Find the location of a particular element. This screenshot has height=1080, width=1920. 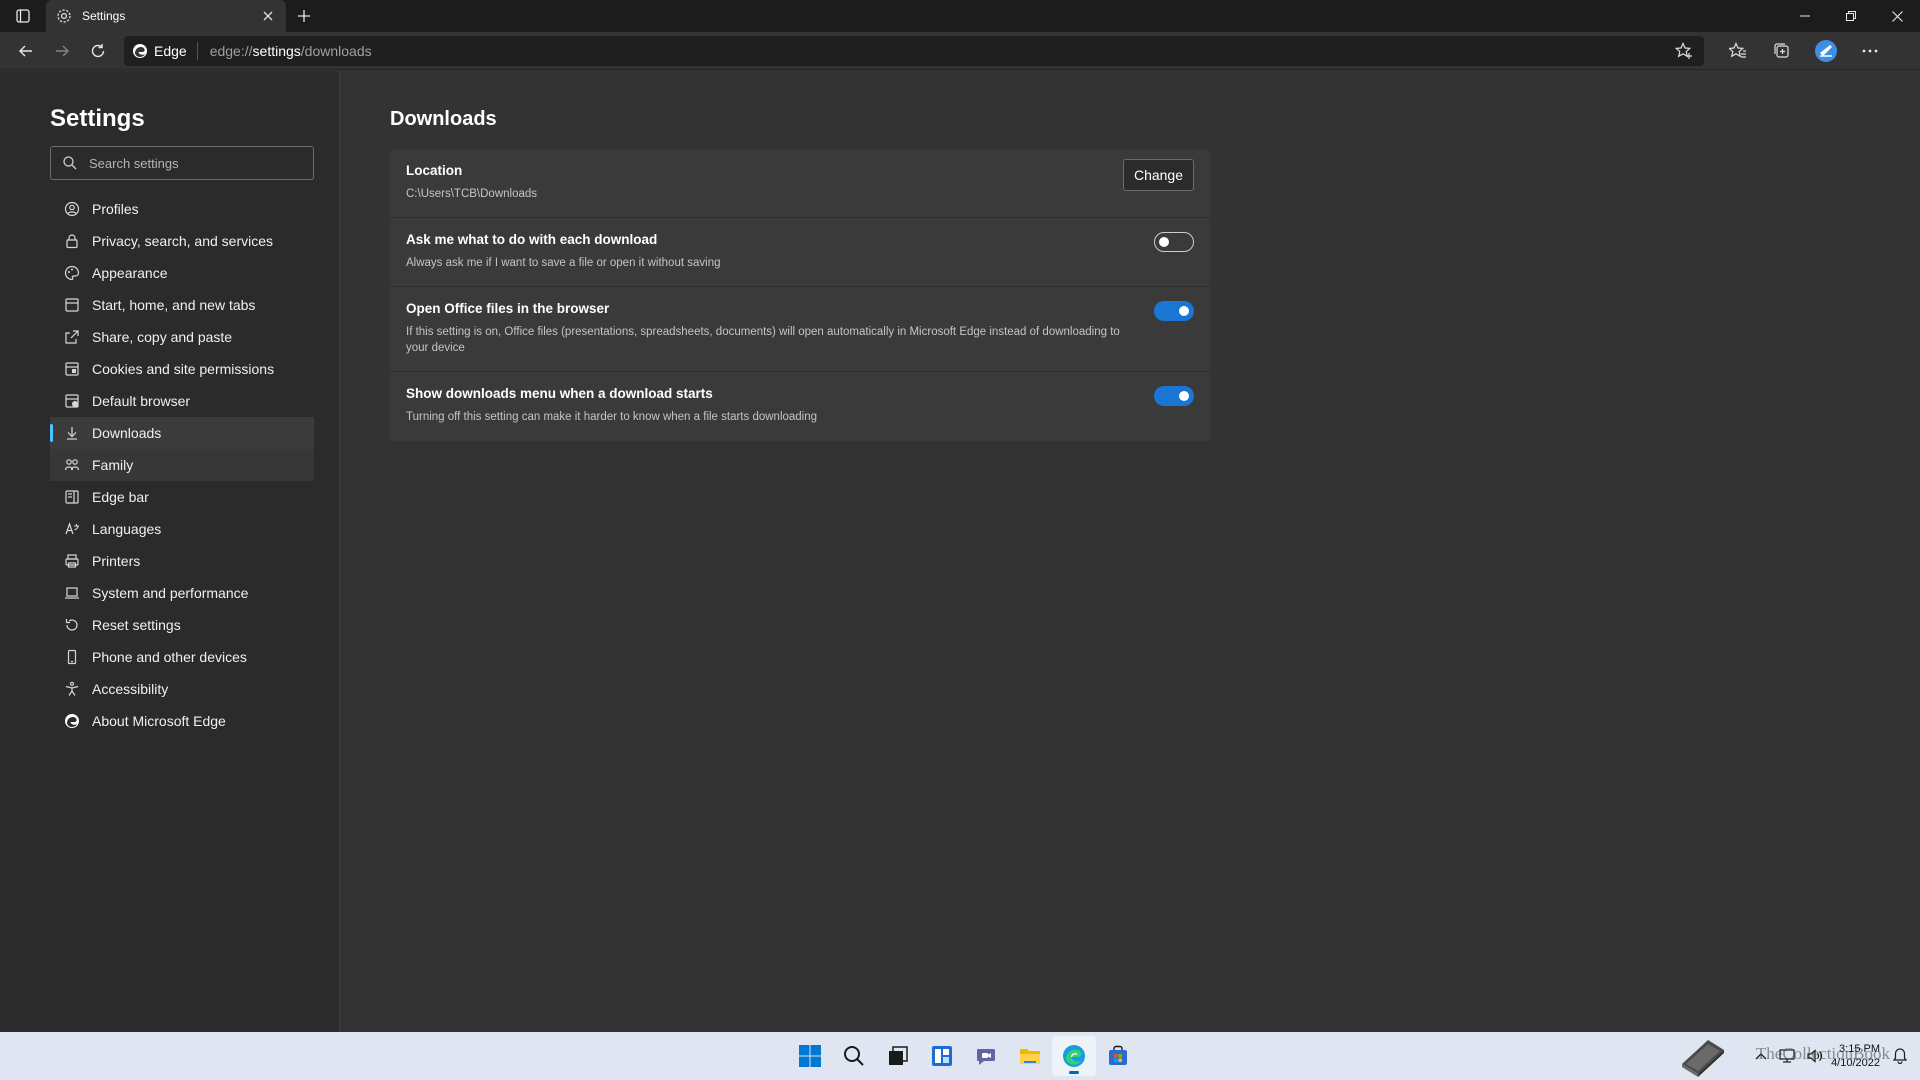

minimize-icon is located at coordinates (1805, 16).